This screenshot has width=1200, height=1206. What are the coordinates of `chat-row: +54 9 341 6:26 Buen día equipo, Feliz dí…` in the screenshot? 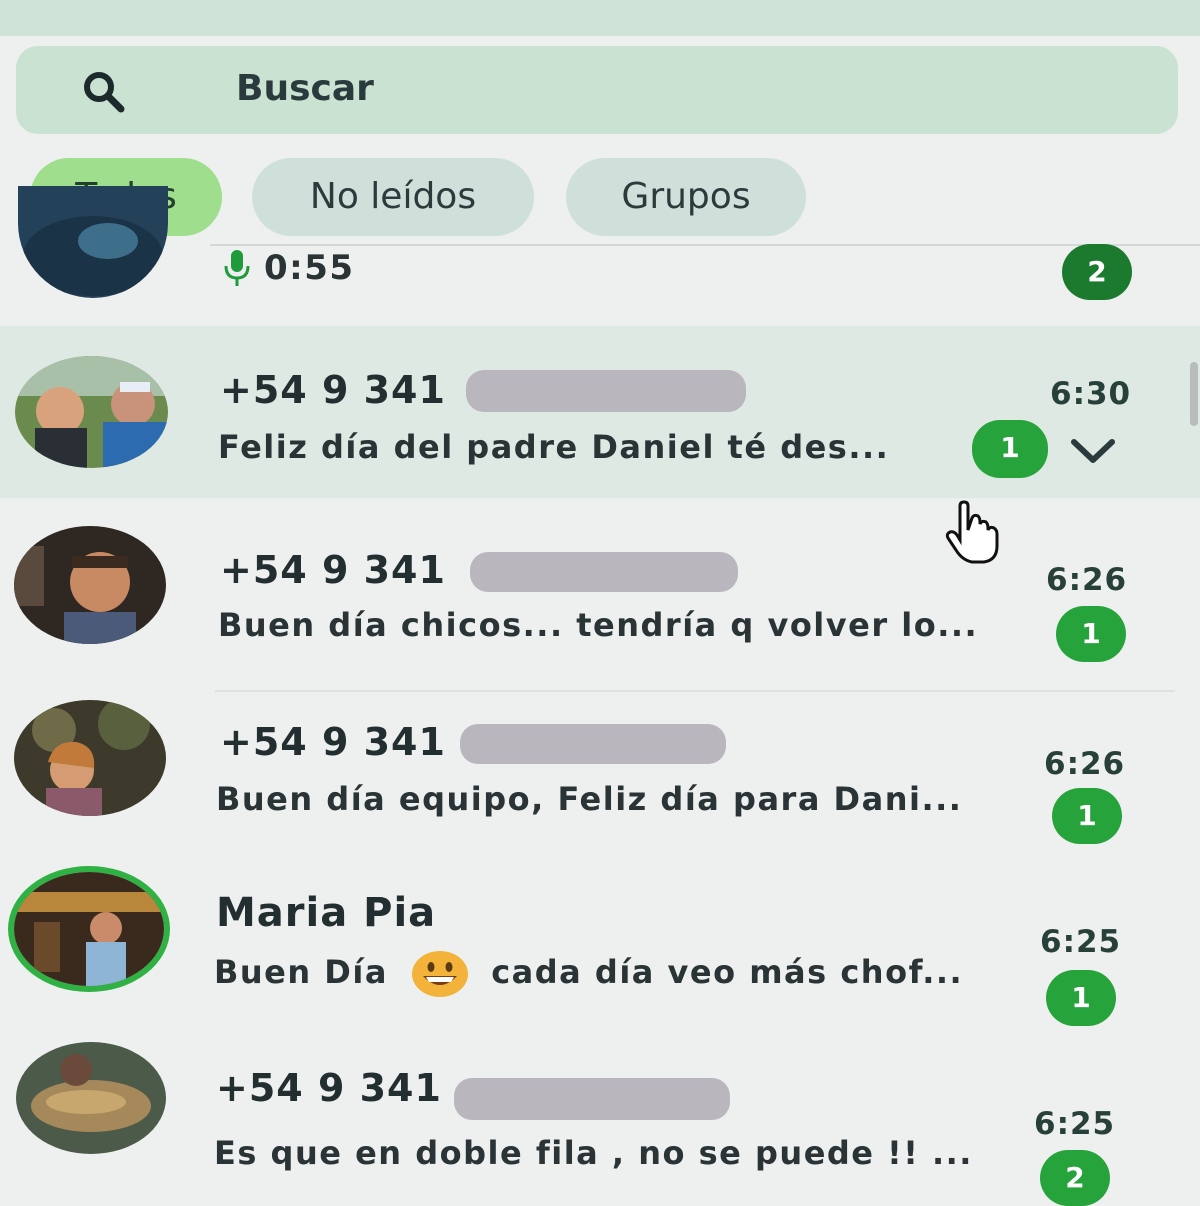 It's located at (600, 779).